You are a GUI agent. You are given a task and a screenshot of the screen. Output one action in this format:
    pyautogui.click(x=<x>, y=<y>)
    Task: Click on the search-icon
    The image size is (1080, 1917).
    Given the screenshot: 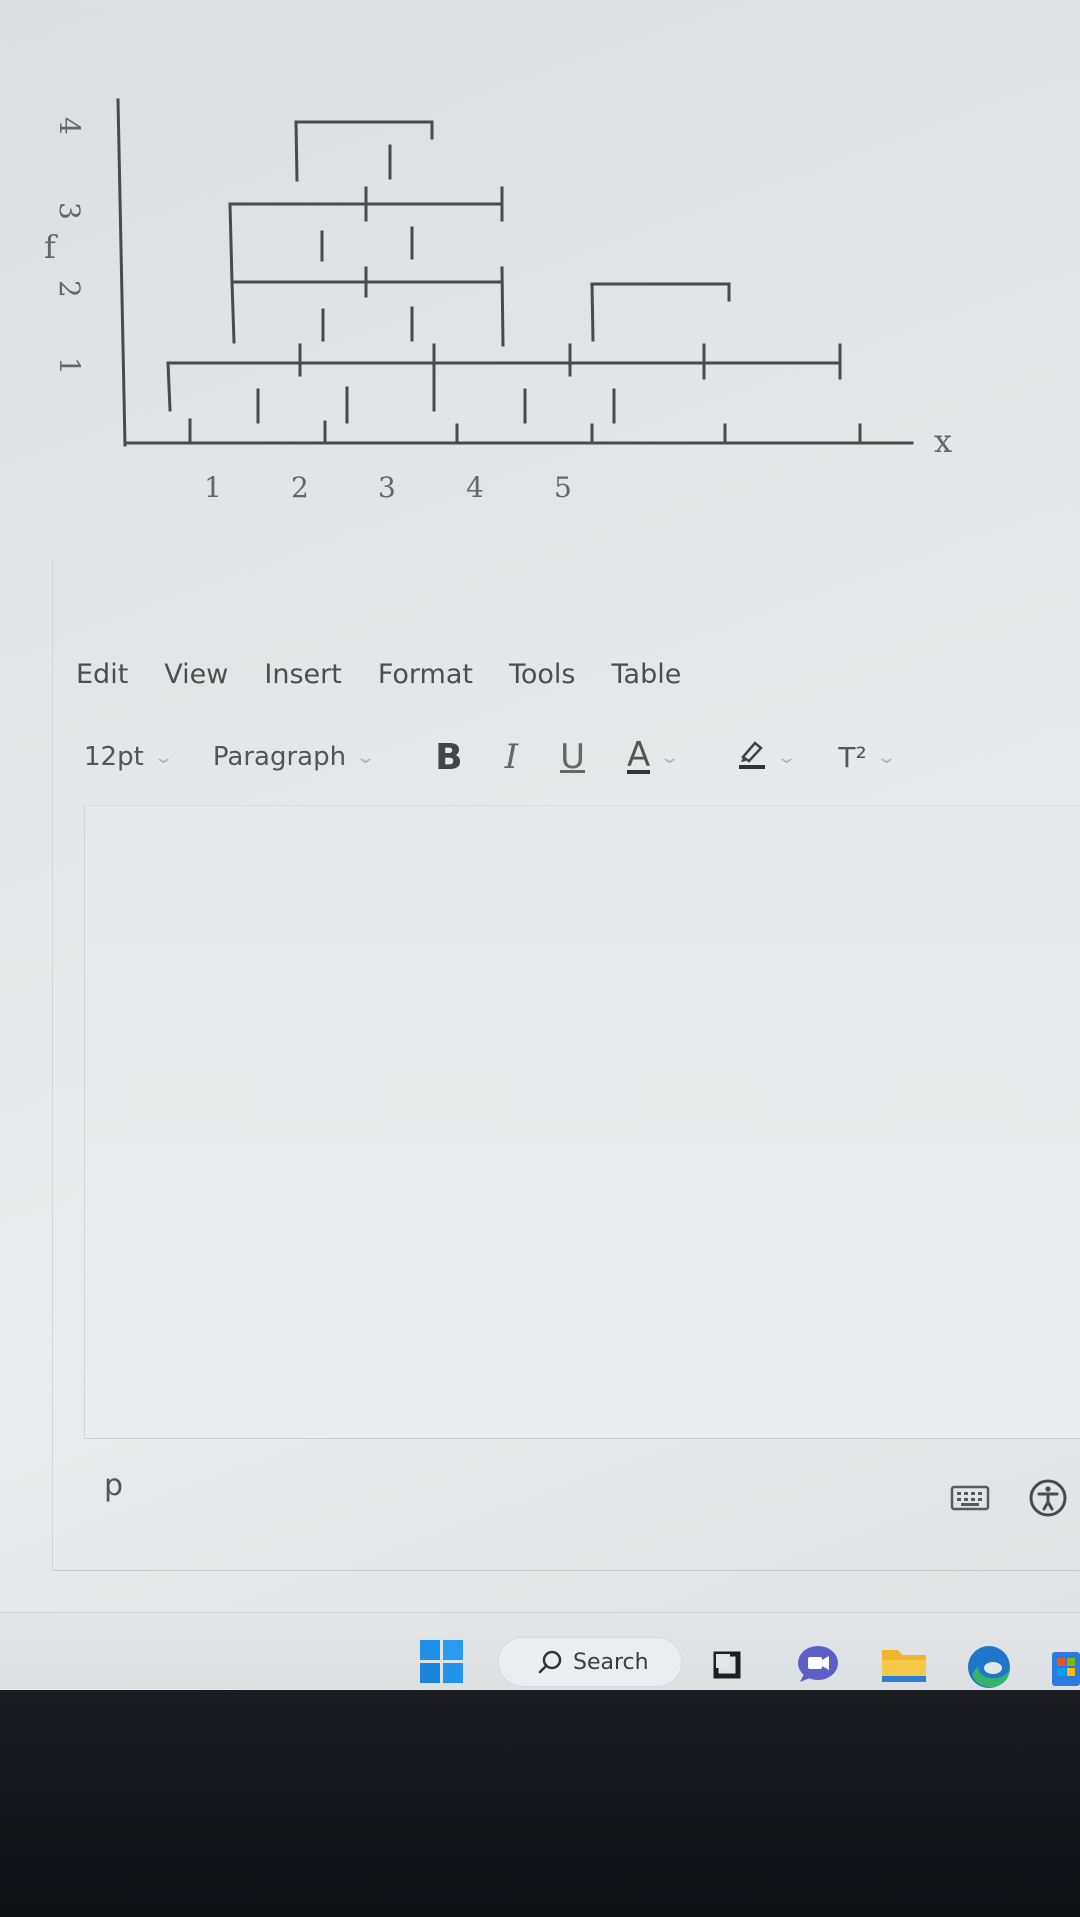 What is the action you would take?
    pyautogui.click(x=550, y=1662)
    